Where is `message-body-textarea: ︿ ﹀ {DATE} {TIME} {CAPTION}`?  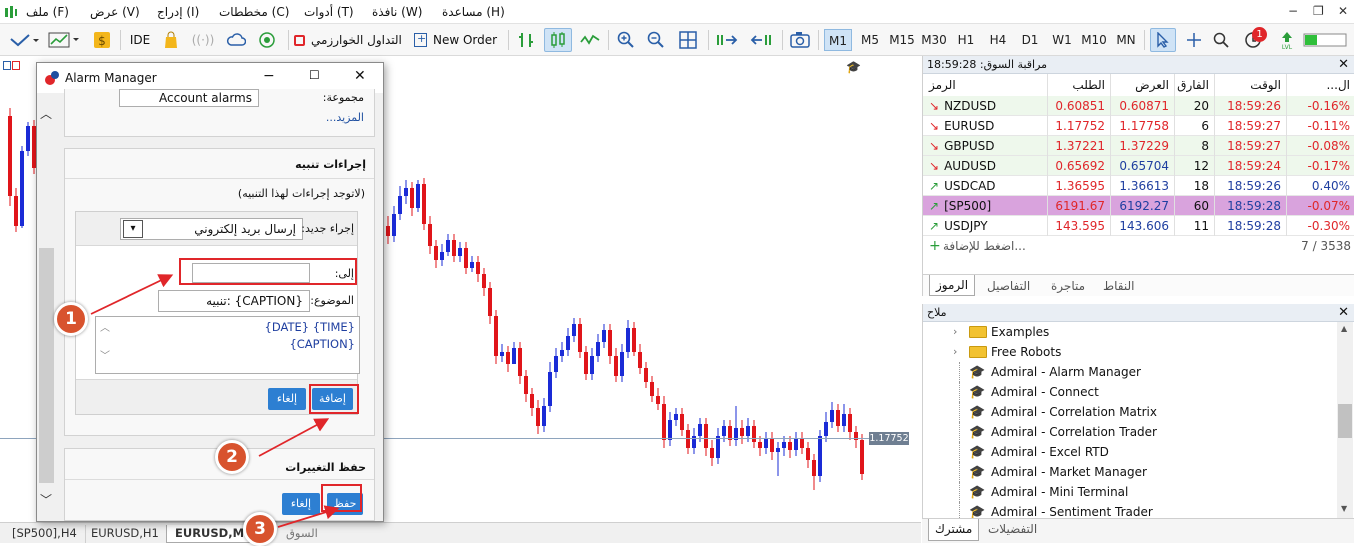
message-body-textarea: ︿ ﹀ {DATE} {TIME} {CAPTION} is located at coordinates (227, 345).